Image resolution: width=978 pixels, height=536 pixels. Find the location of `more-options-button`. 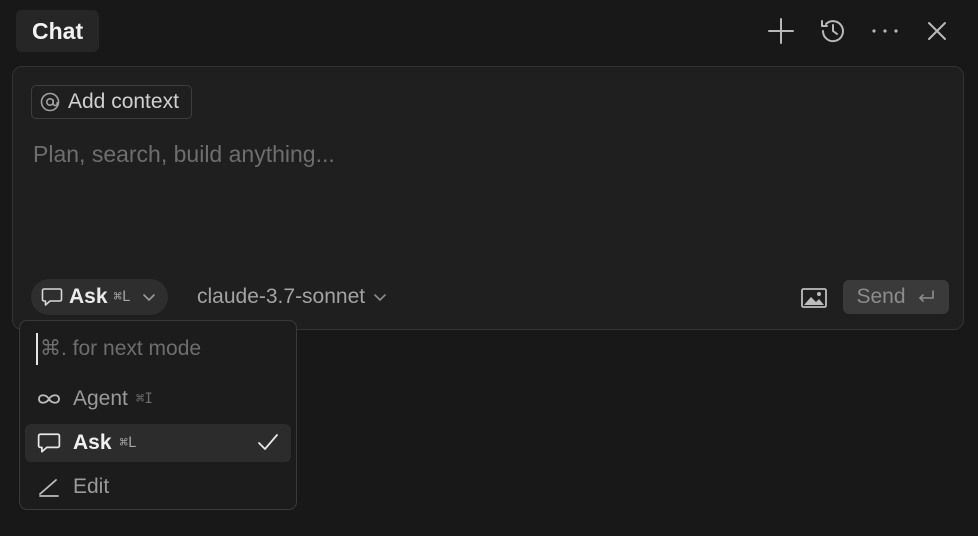

more-options-button is located at coordinates (885, 31).